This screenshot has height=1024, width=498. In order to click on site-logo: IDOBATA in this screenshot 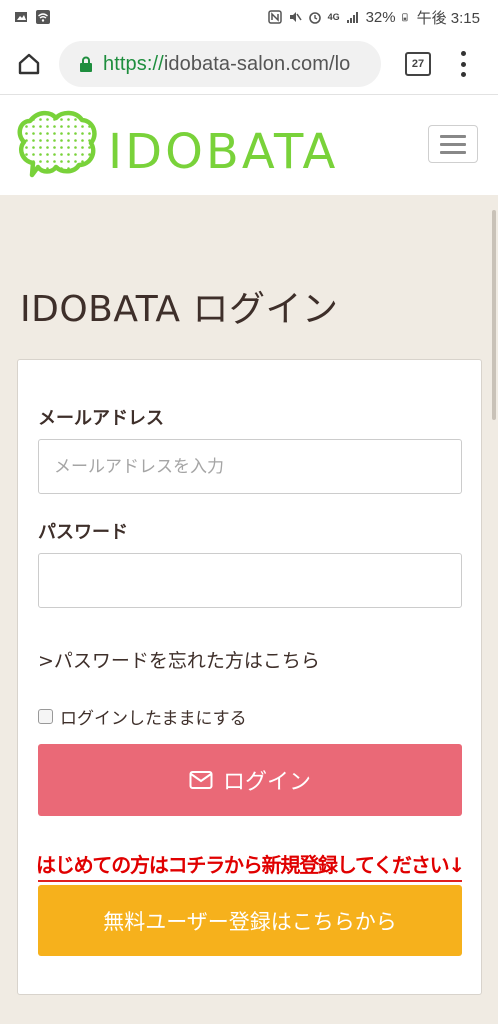, I will do `click(201, 146)`.